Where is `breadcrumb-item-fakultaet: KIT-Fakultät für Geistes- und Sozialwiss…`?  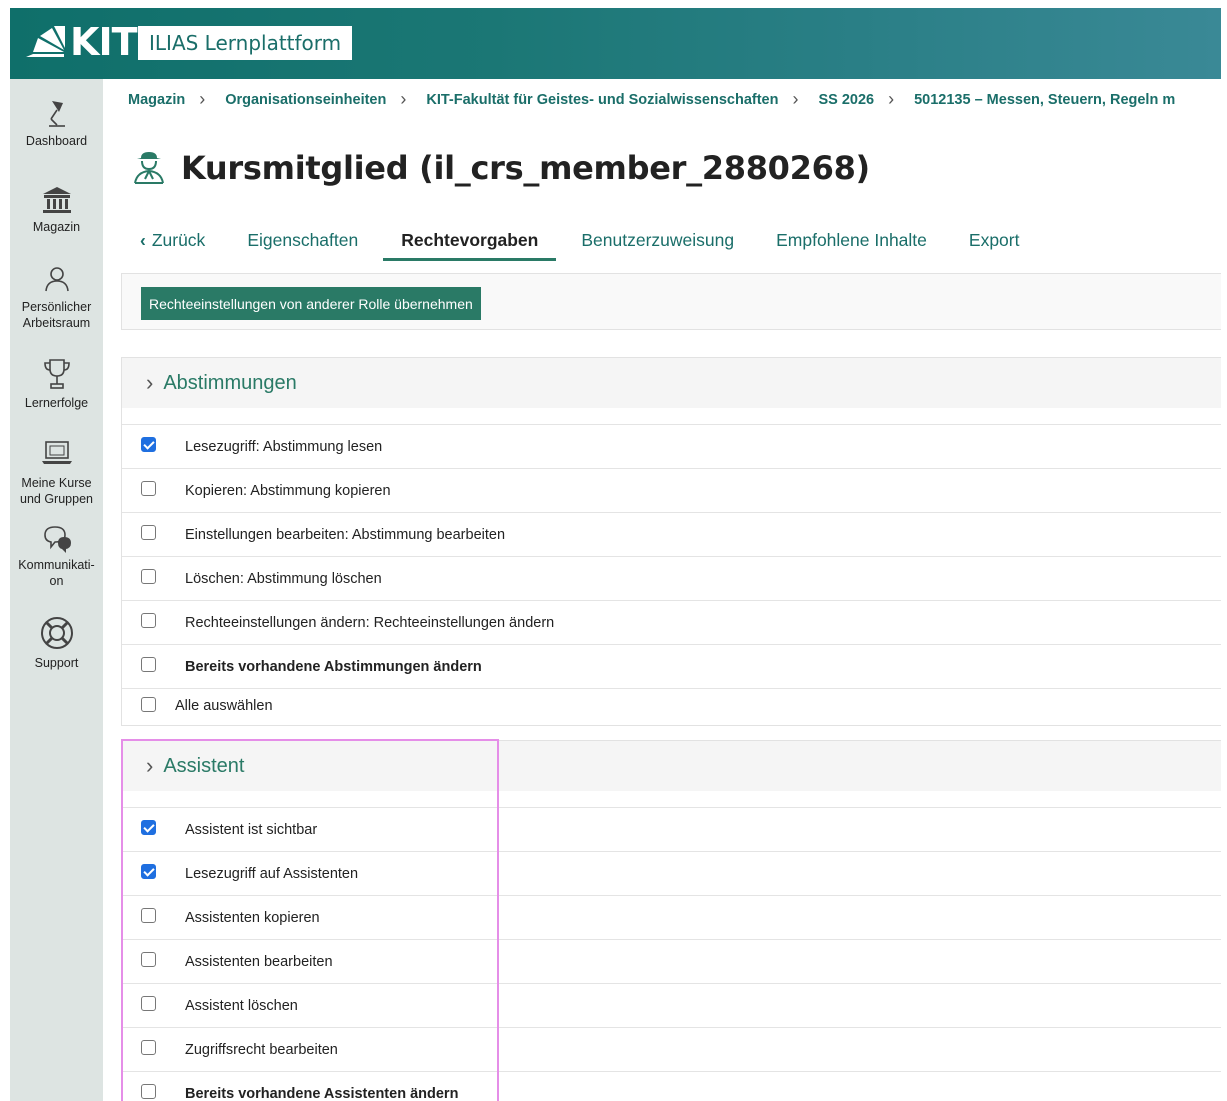 breadcrumb-item-fakultaet: KIT-Fakultät für Geistes- und Sozialwiss… is located at coordinates (602, 100).